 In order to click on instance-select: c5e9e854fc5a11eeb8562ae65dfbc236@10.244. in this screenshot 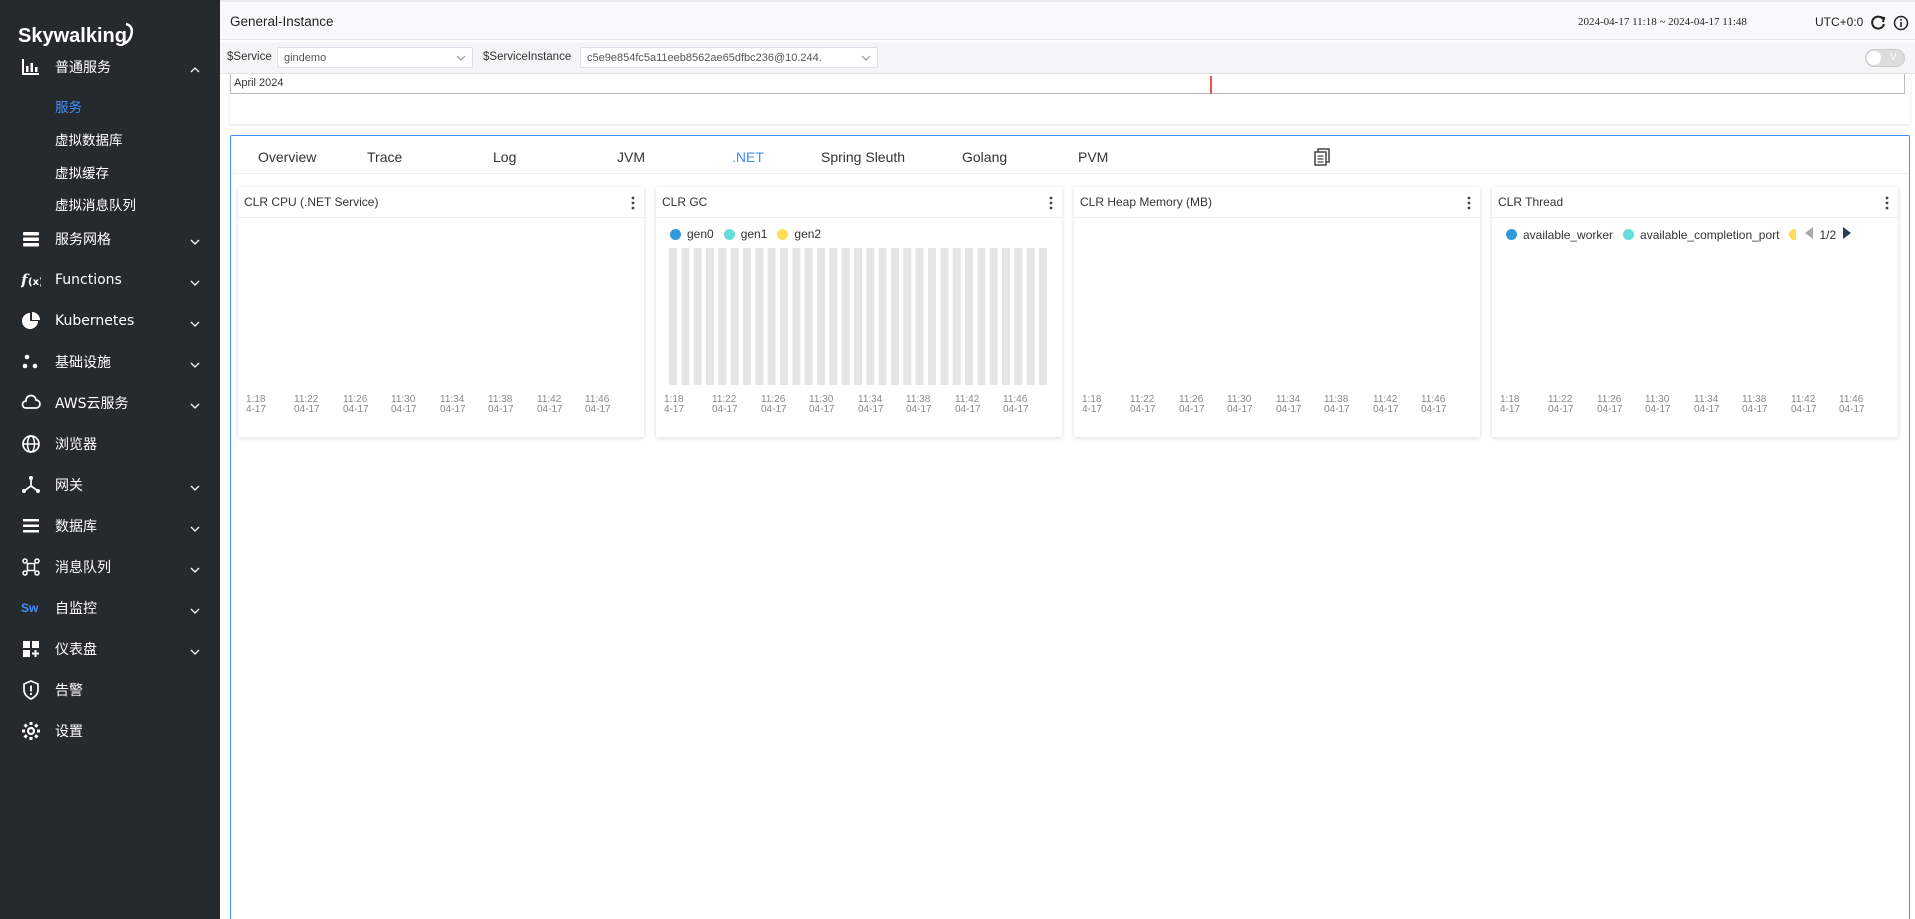, I will do `click(729, 57)`.